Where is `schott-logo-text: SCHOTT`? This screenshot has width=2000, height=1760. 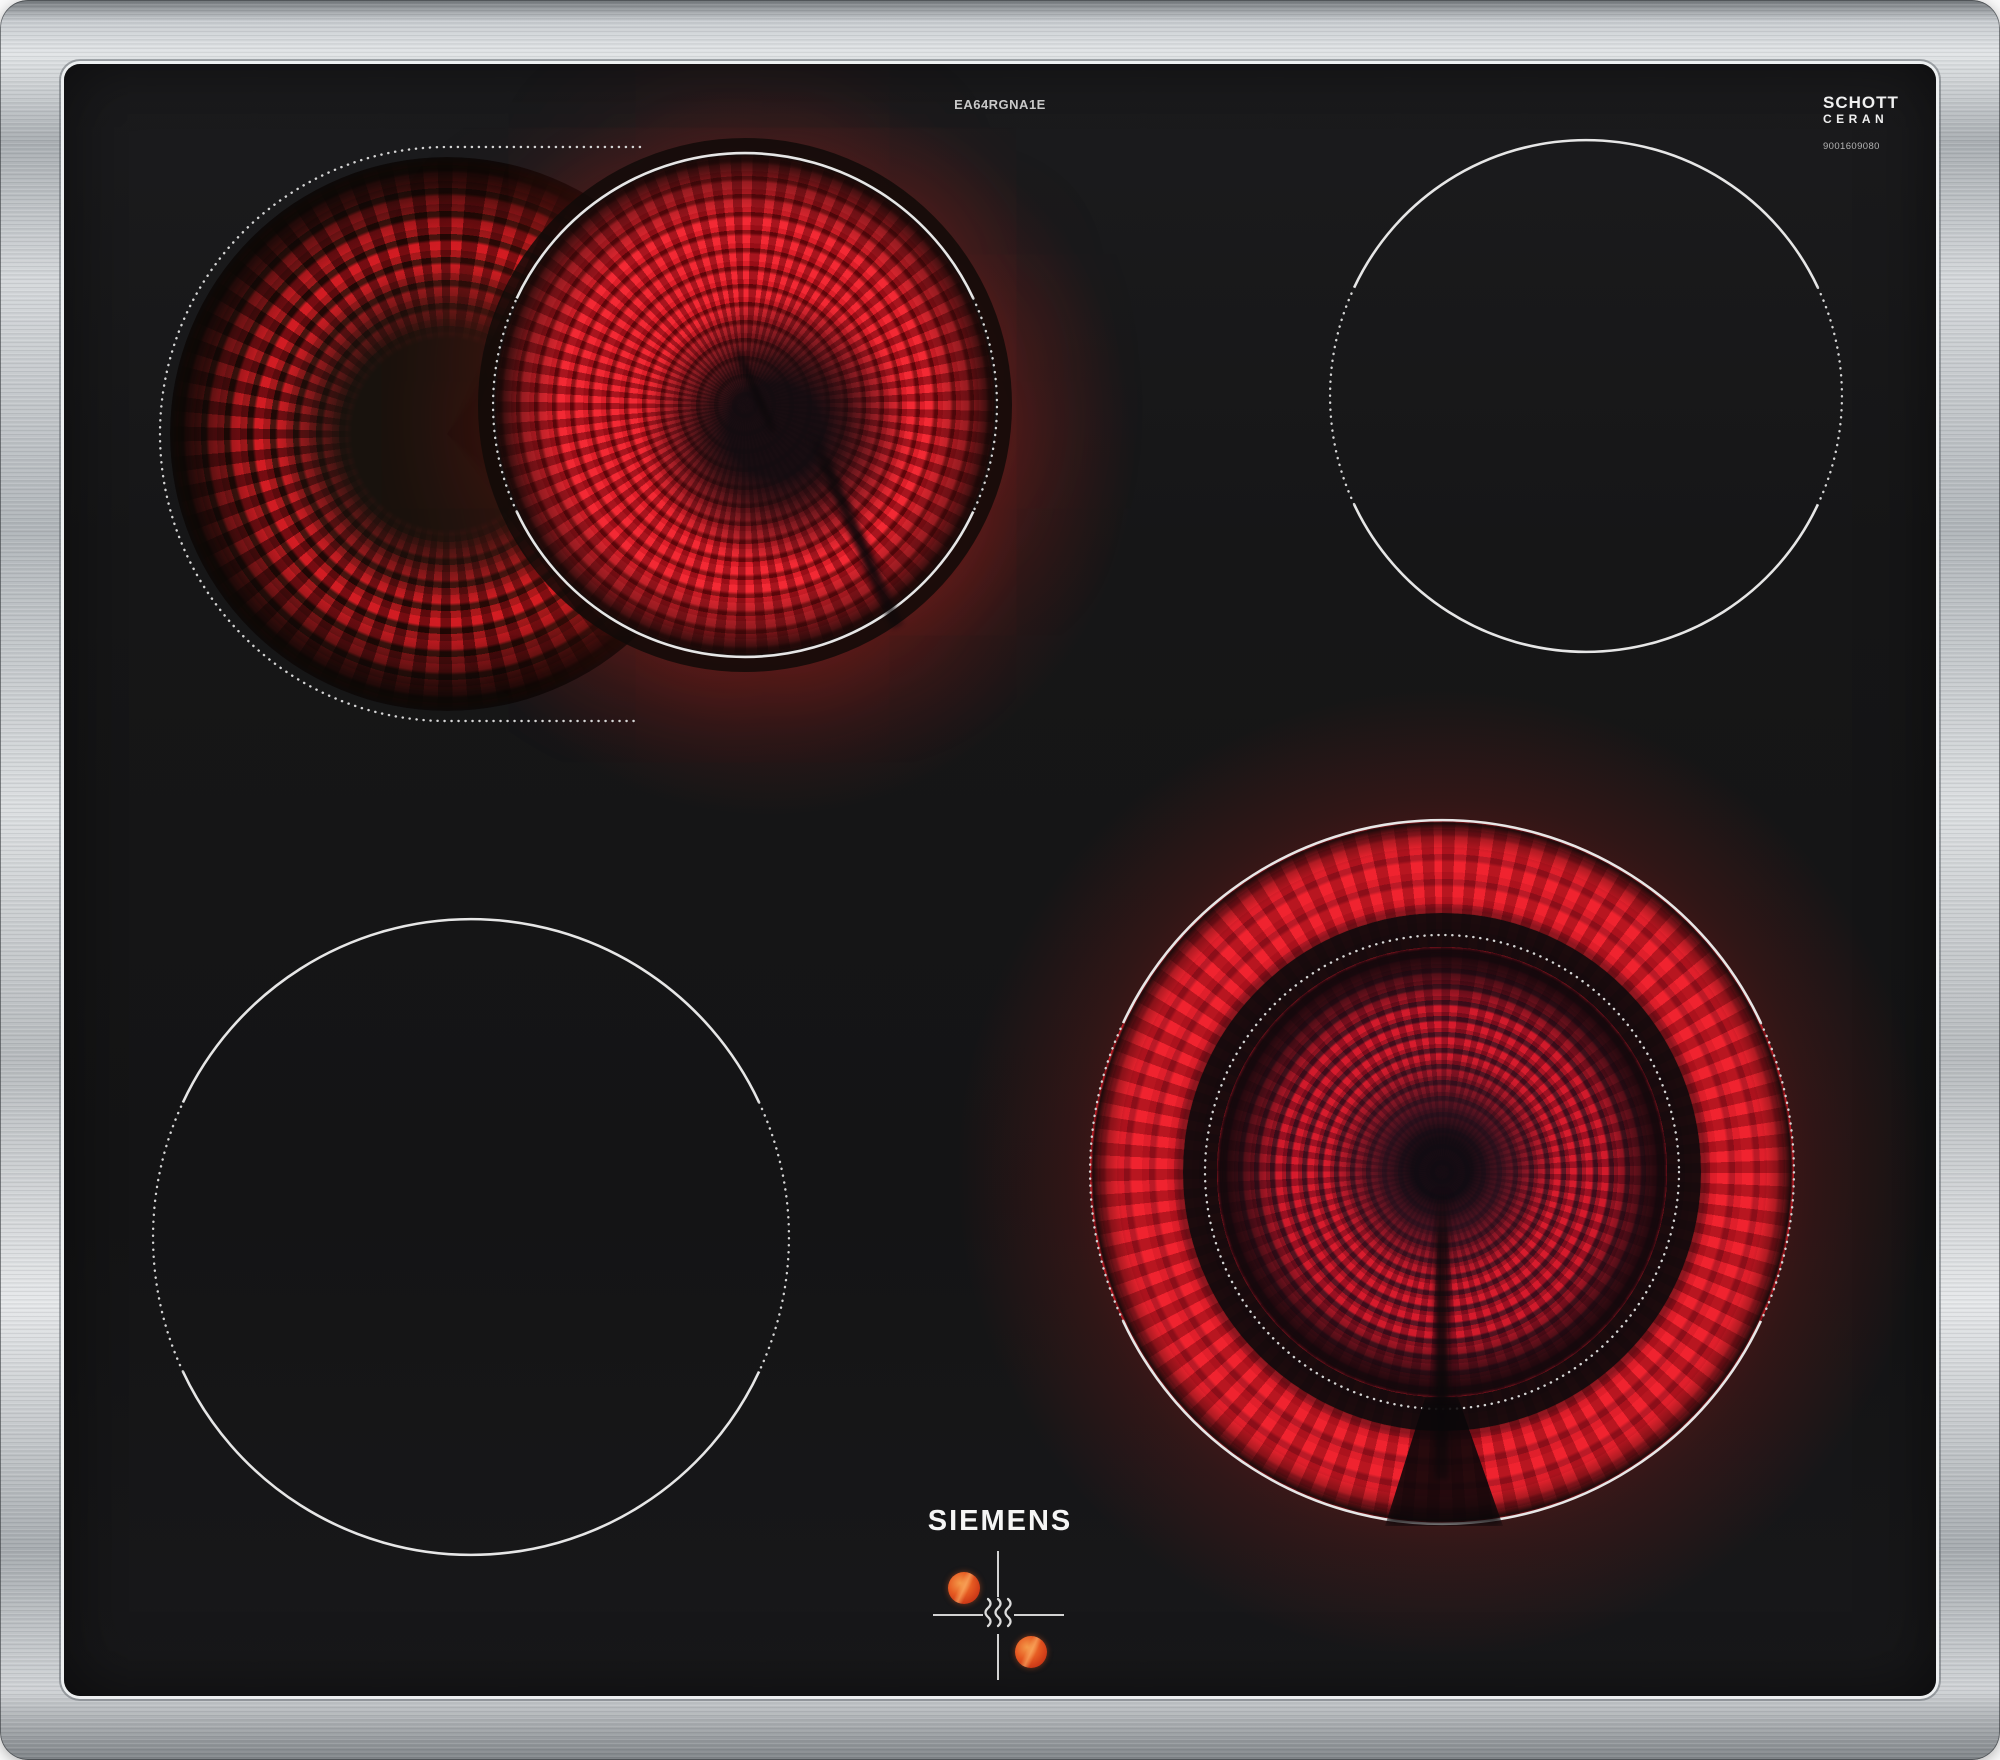
schott-logo-text: SCHOTT is located at coordinates (1861, 102).